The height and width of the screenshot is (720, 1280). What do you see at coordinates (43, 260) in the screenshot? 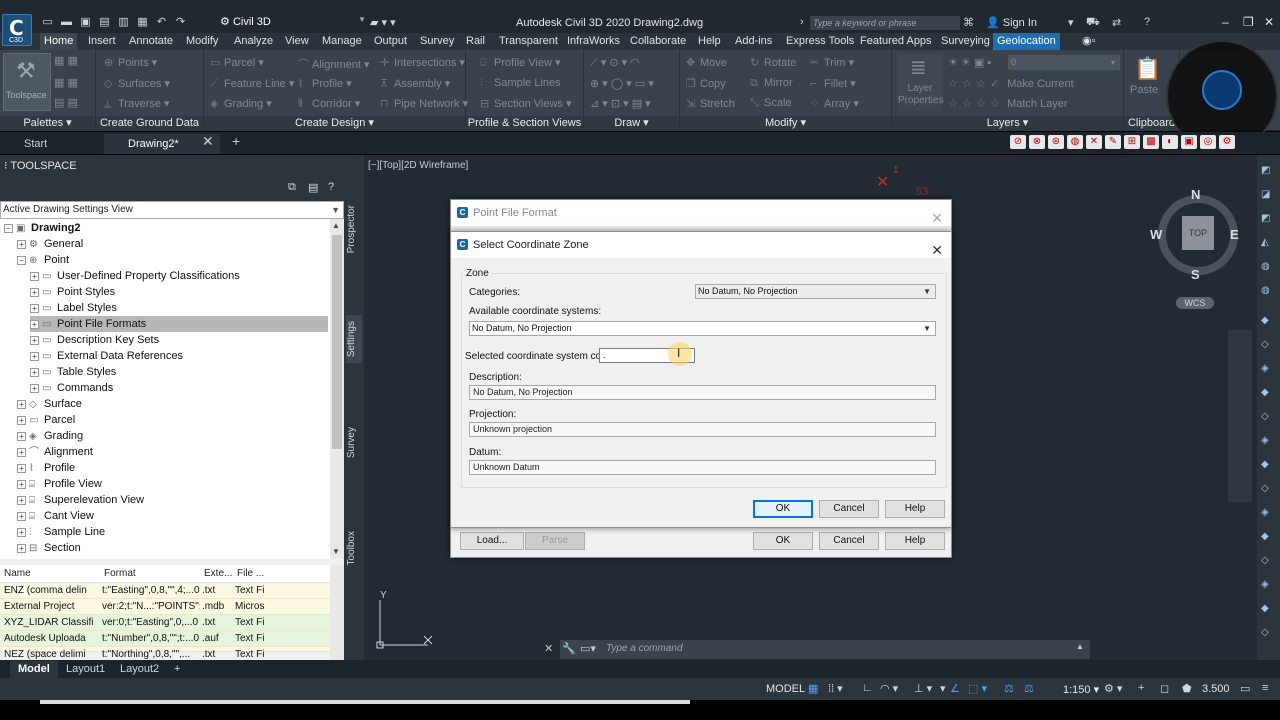
I see `tree-node: − ⊕ Point` at bounding box center [43, 260].